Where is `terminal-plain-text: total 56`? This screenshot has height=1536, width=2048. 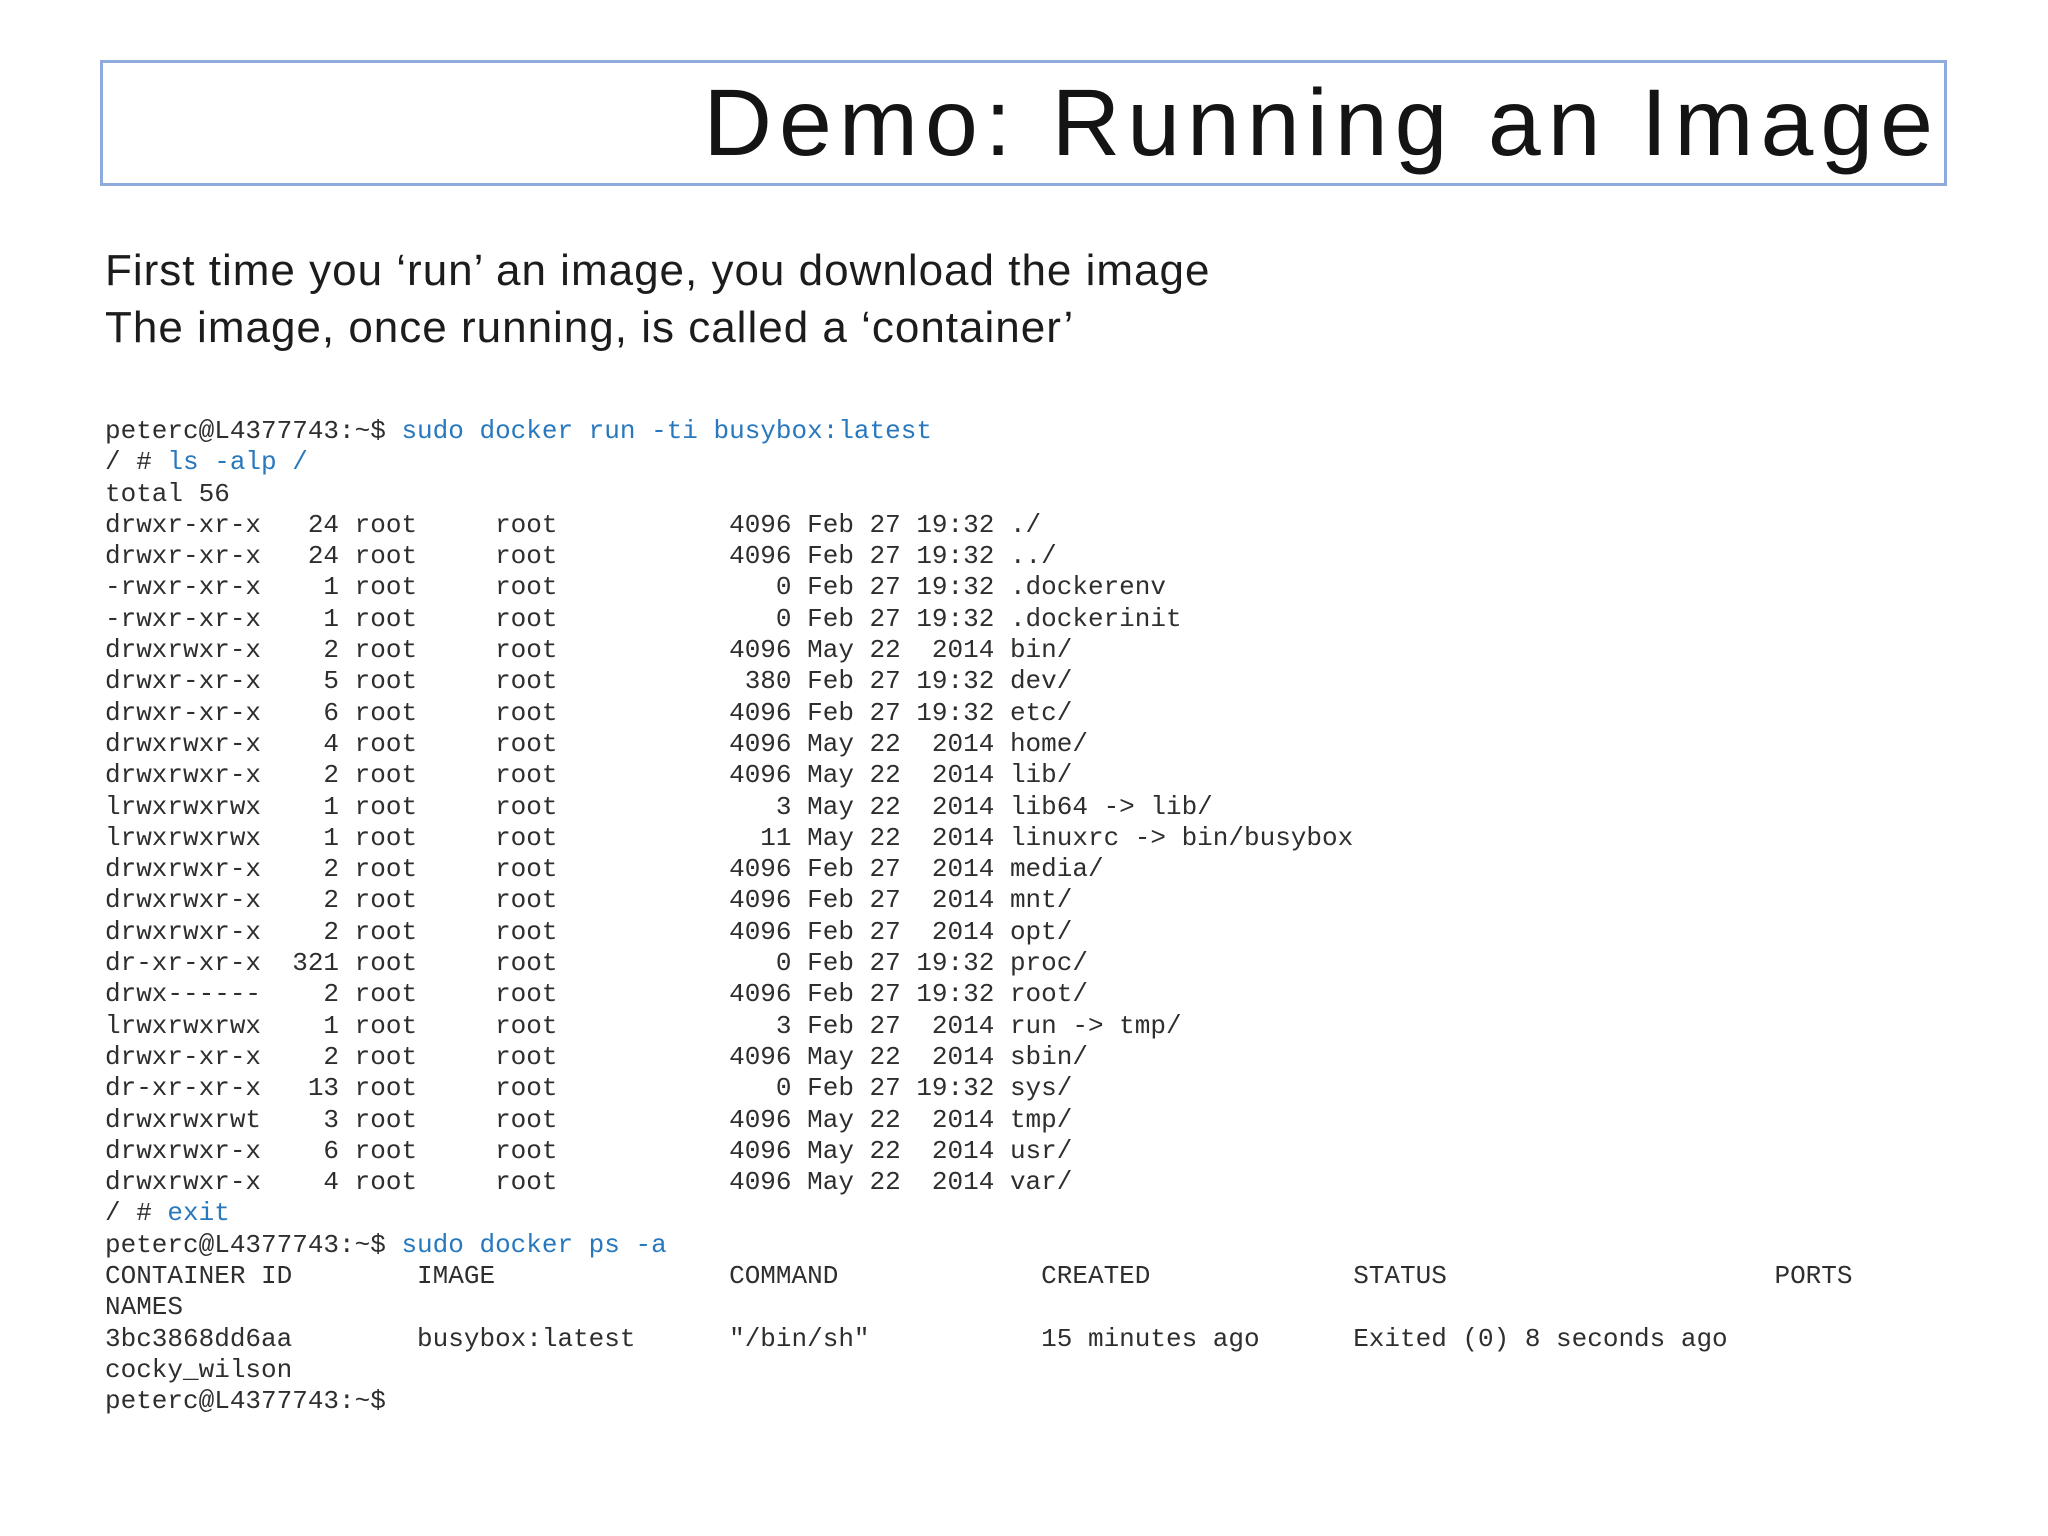
terminal-plain-text: total 56 is located at coordinates (167, 493).